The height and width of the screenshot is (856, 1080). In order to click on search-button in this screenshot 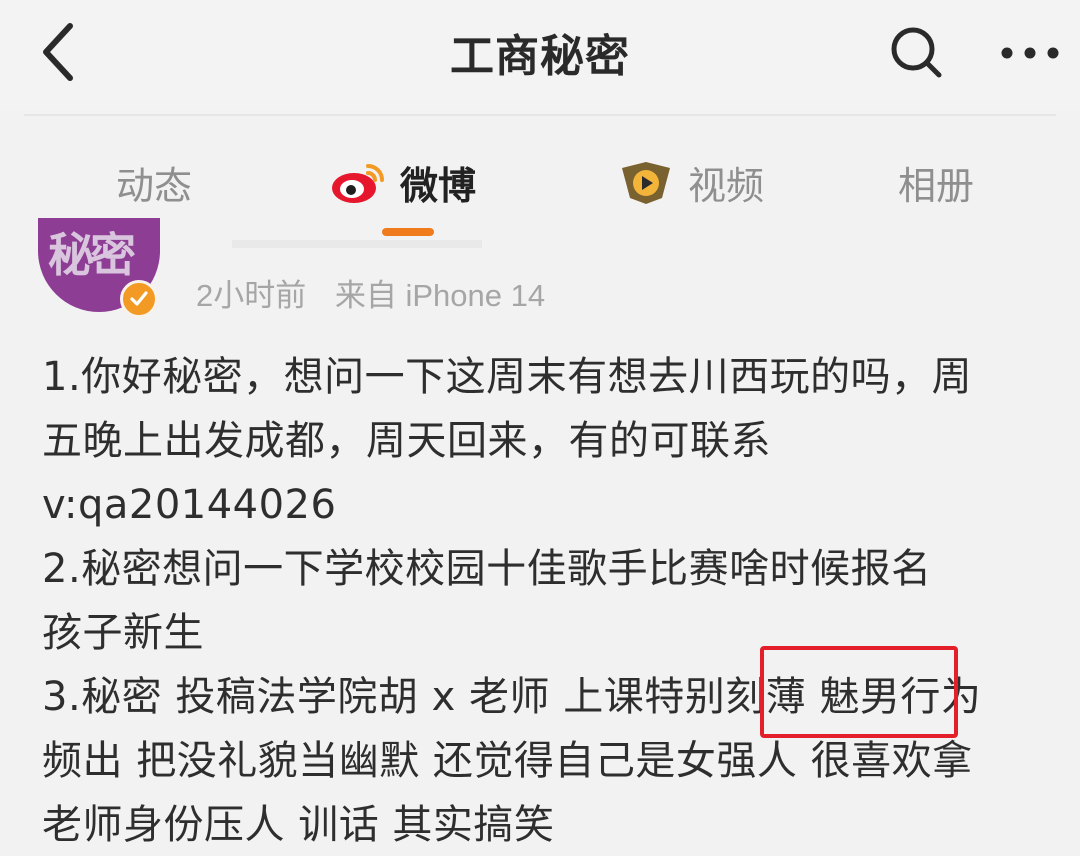, I will do `click(916, 54)`.